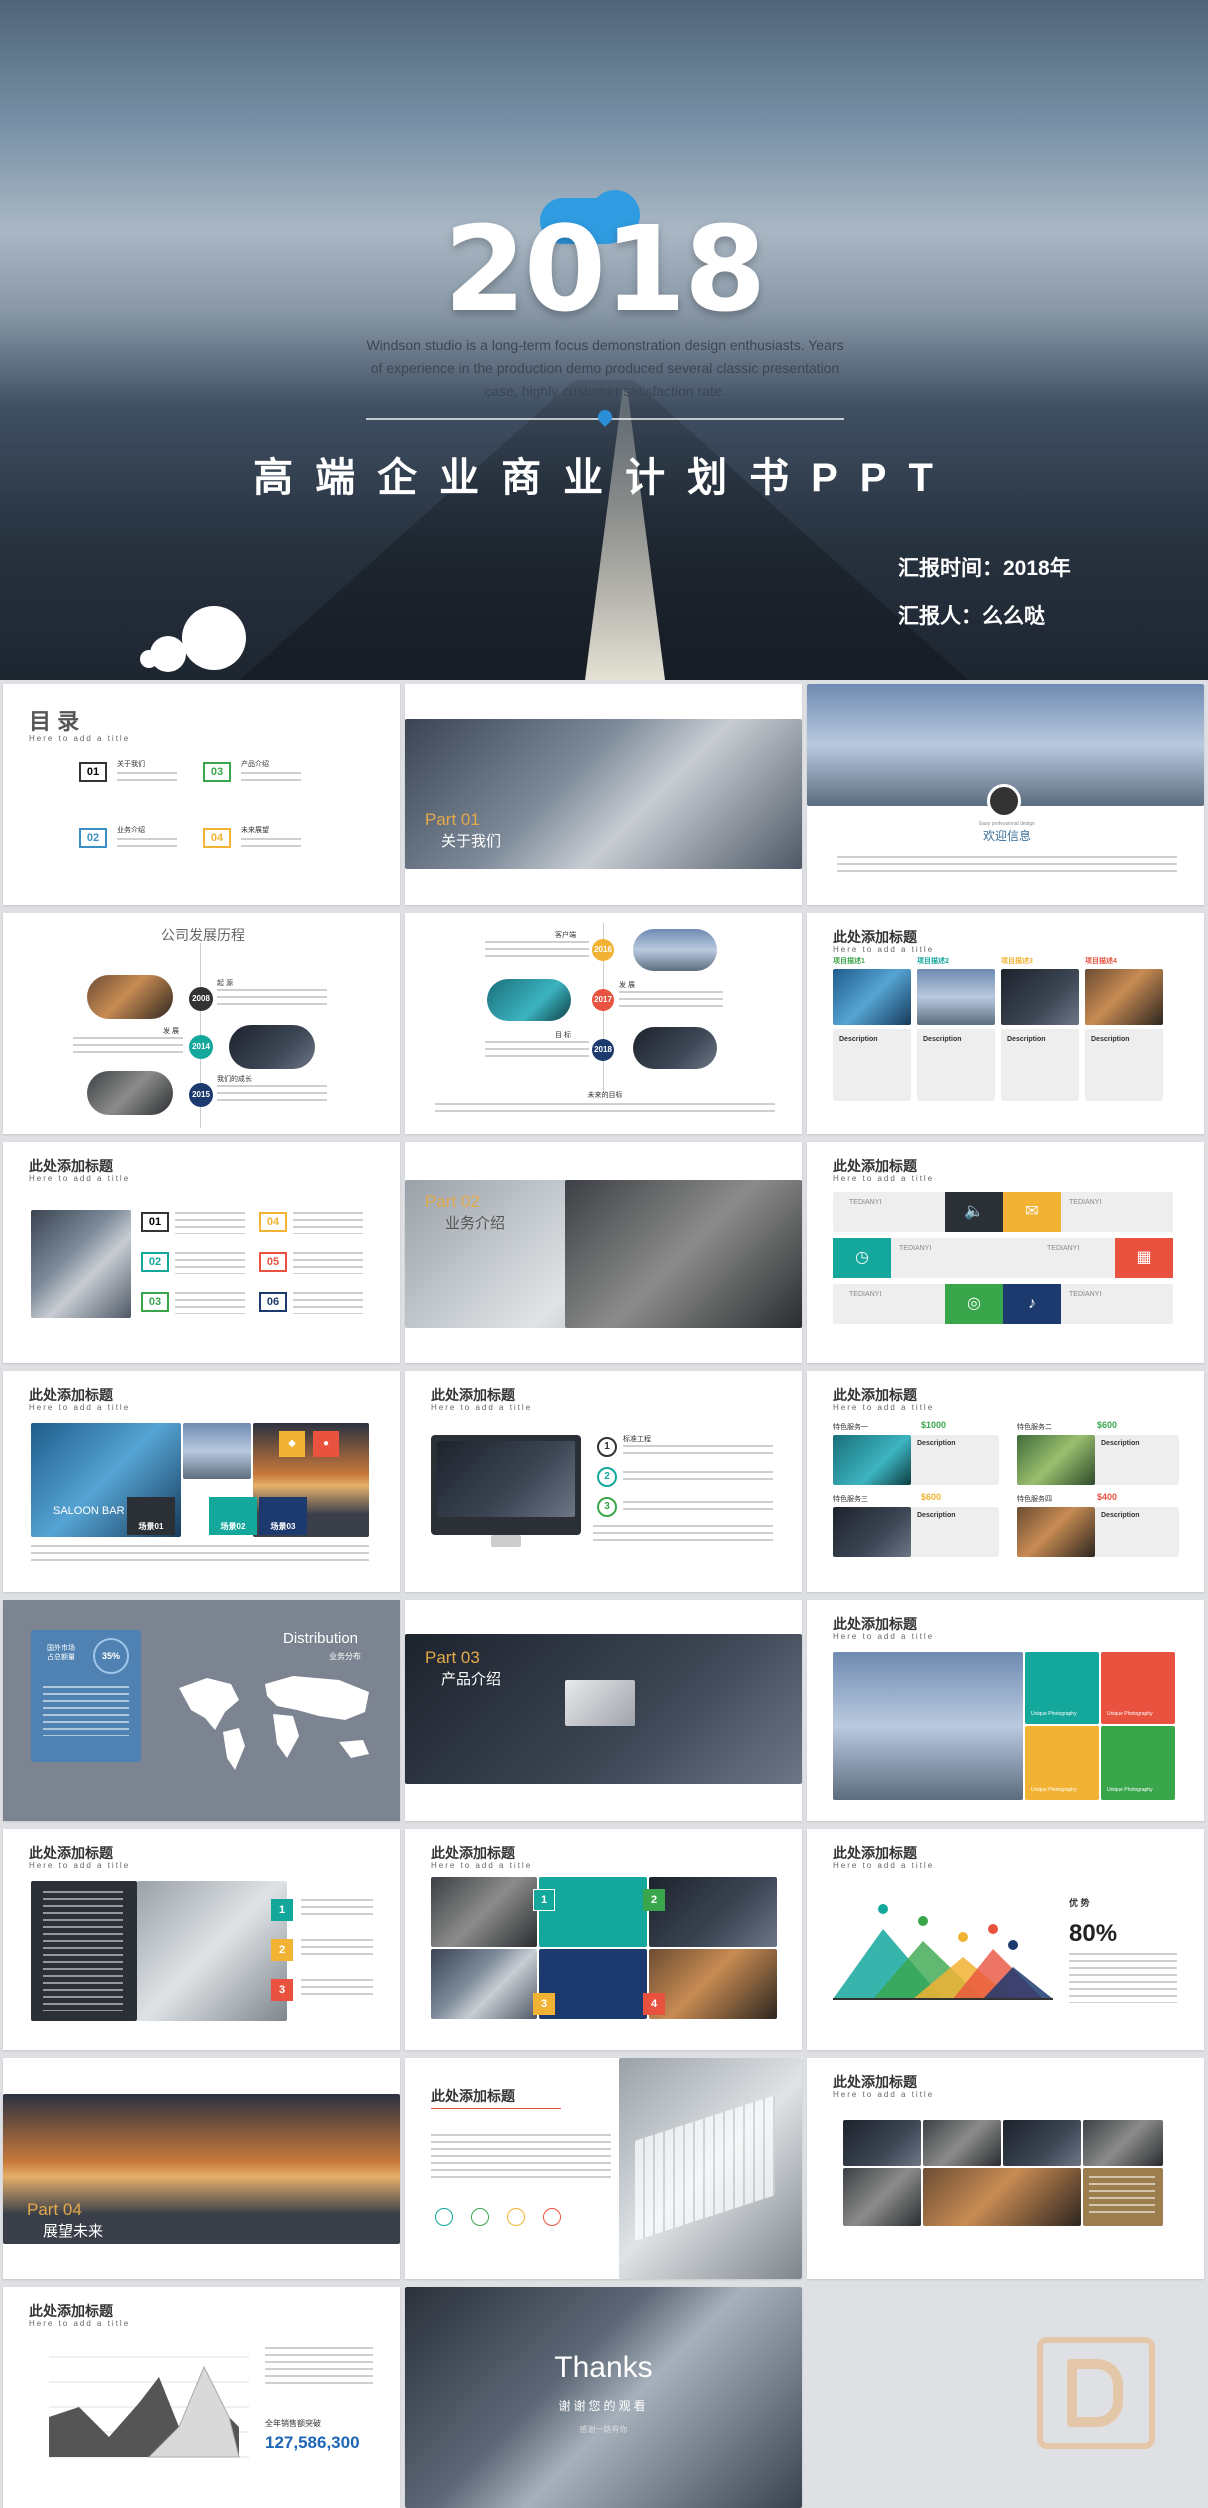 The height and width of the screenshot is (2508, 1208). What do you see at coordinates (212, 1951) in the screenshot?
I see `mountain-photo` at bounding box center [212, 1951].